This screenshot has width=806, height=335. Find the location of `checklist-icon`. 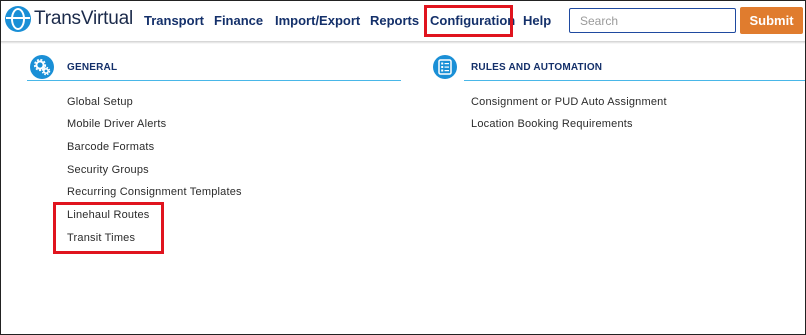

checklist-icon is located at coordinates (445, 67).